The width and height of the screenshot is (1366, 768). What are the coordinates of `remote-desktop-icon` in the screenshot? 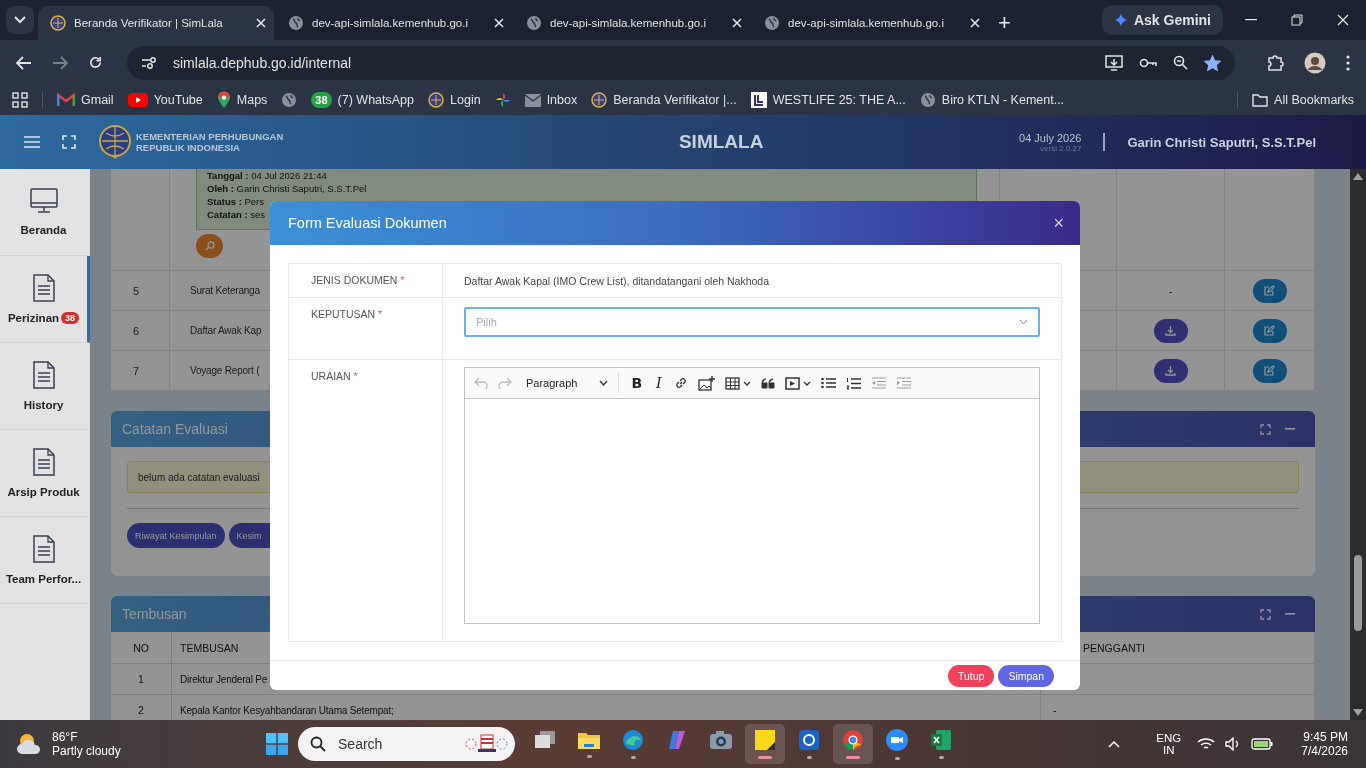 It's located at (809, 740).